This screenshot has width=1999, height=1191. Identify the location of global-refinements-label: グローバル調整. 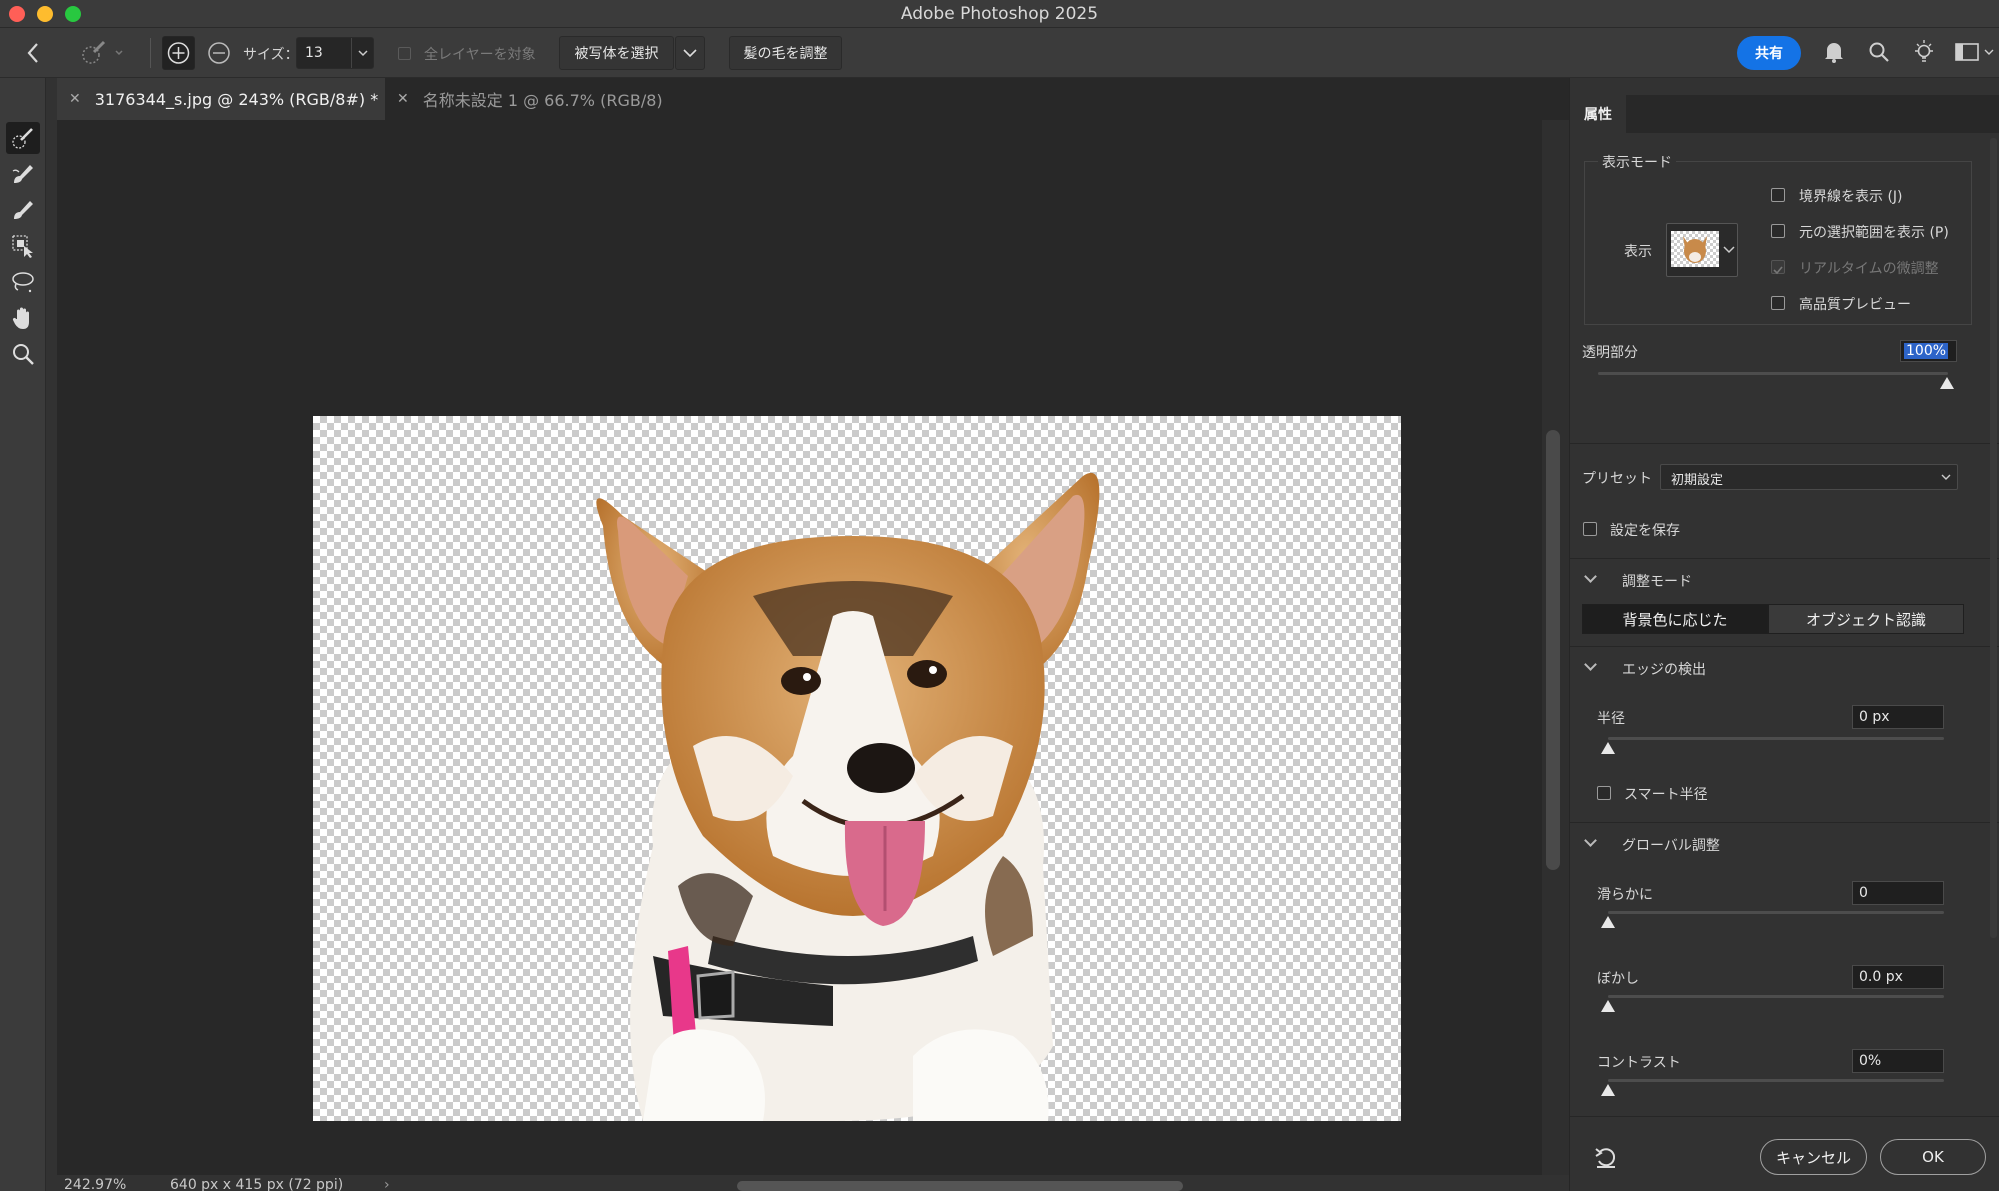
(1671, 846).